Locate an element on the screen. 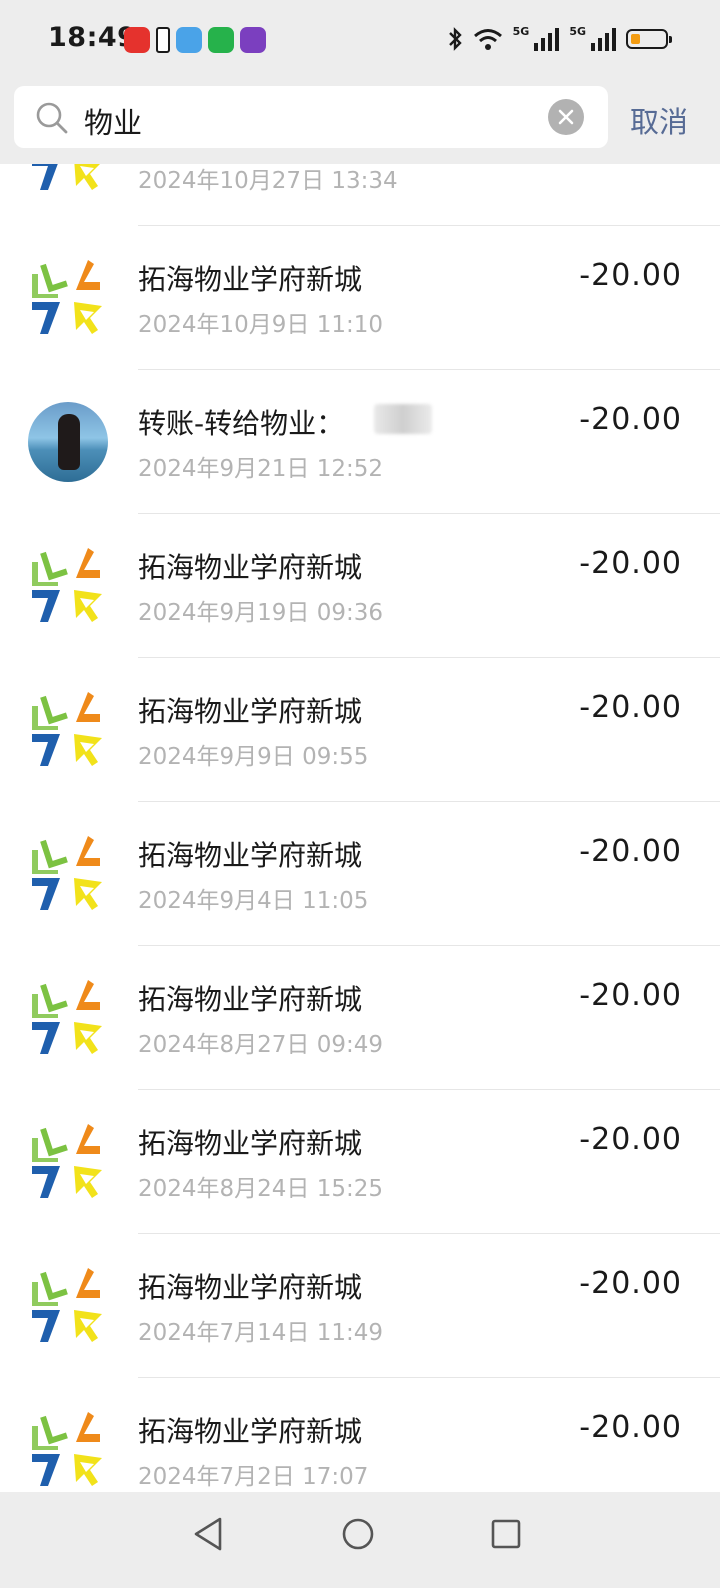  navigation-bar is located at coordinates (360, 1540).